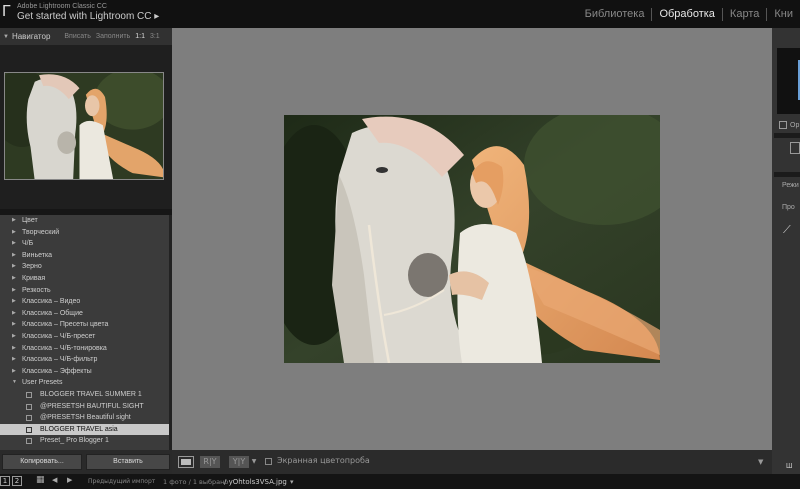 This screenshot has height=489, width=800. What do you see at coordinates (789, 466) in the screenshot?
I see `reset-button-fragment: Ш` at bounding box center [789, 466].